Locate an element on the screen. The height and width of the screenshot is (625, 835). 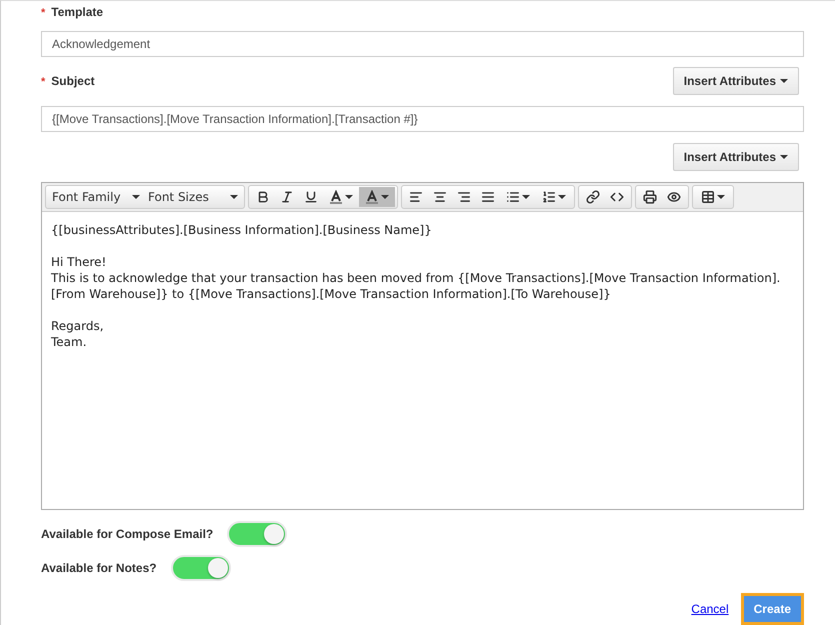
align-right-icon is located at coordinates (464, 197).